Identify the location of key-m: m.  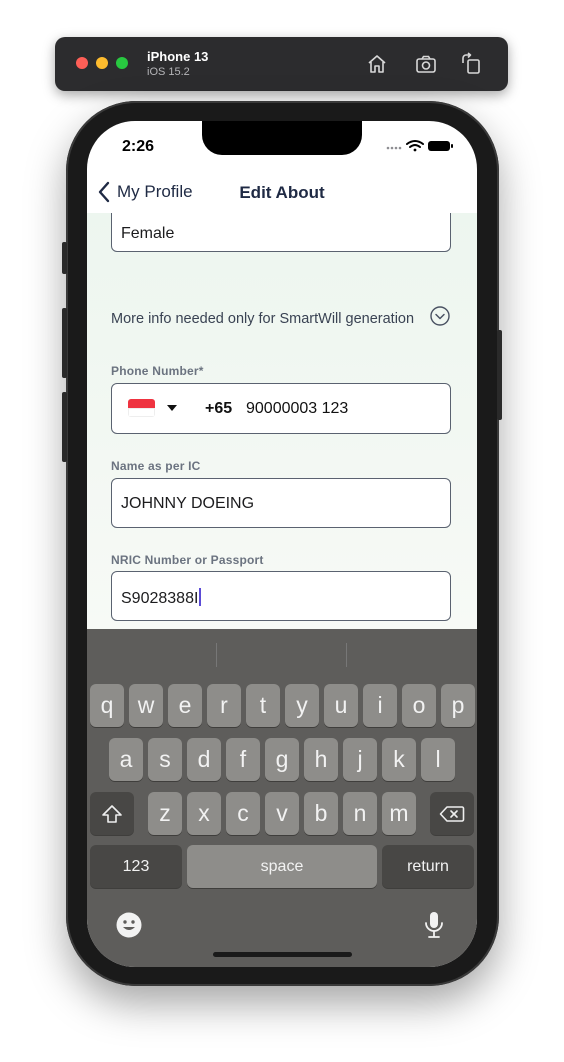
(399, 813).